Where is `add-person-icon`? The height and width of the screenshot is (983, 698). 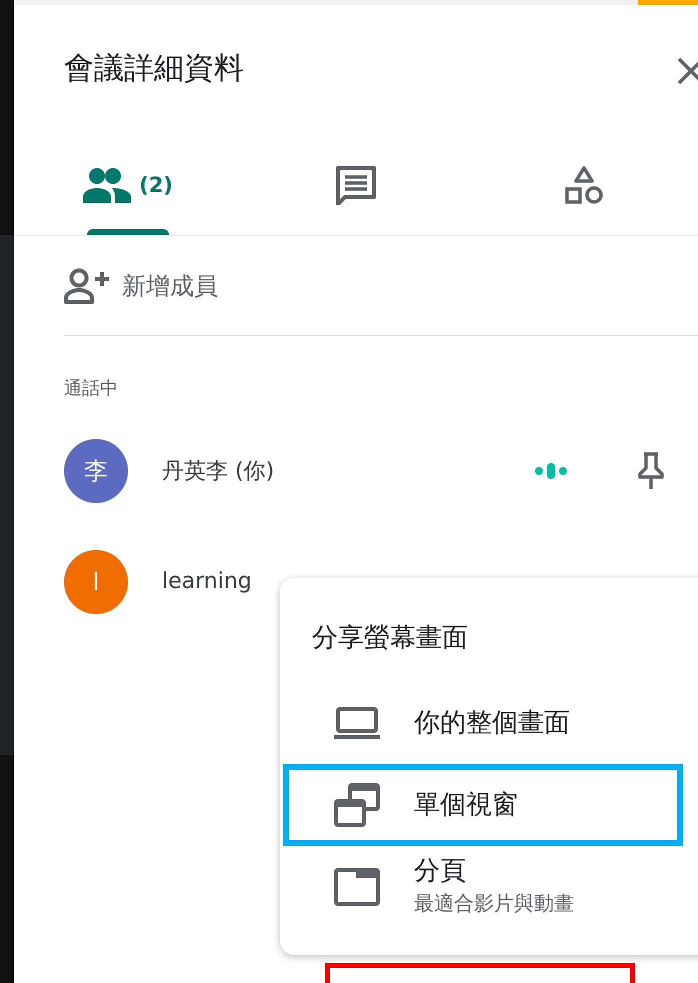 add-person-icon is located at coordinates (87, 286).